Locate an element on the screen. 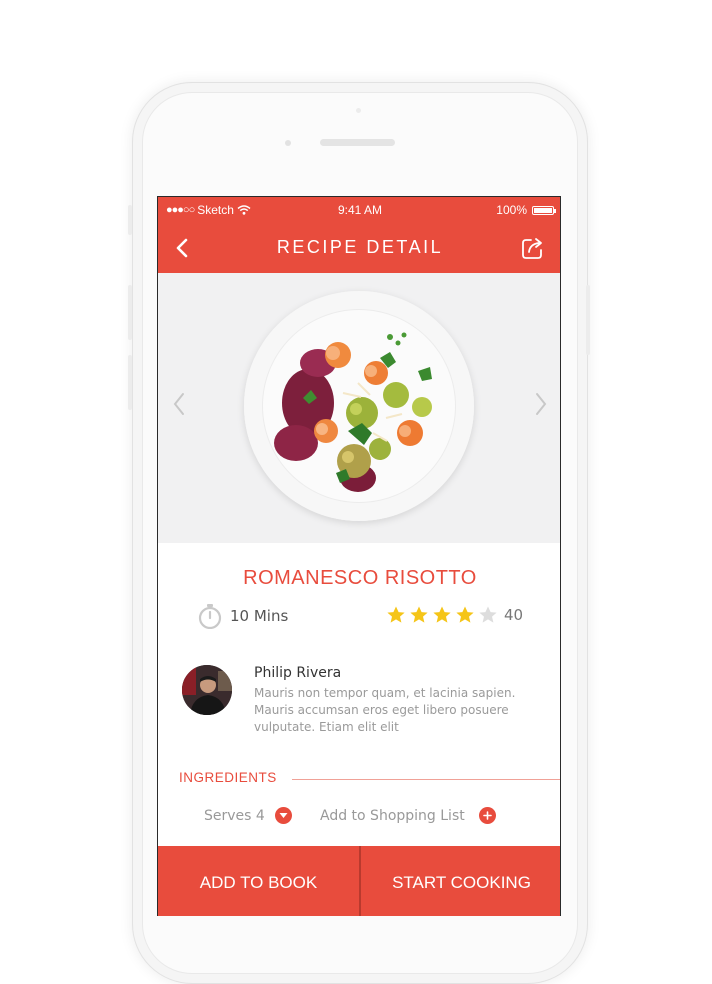 This screenshot has height=984, width=712. cook-time-value: 10 Mins is located at coordinates (259, 616).